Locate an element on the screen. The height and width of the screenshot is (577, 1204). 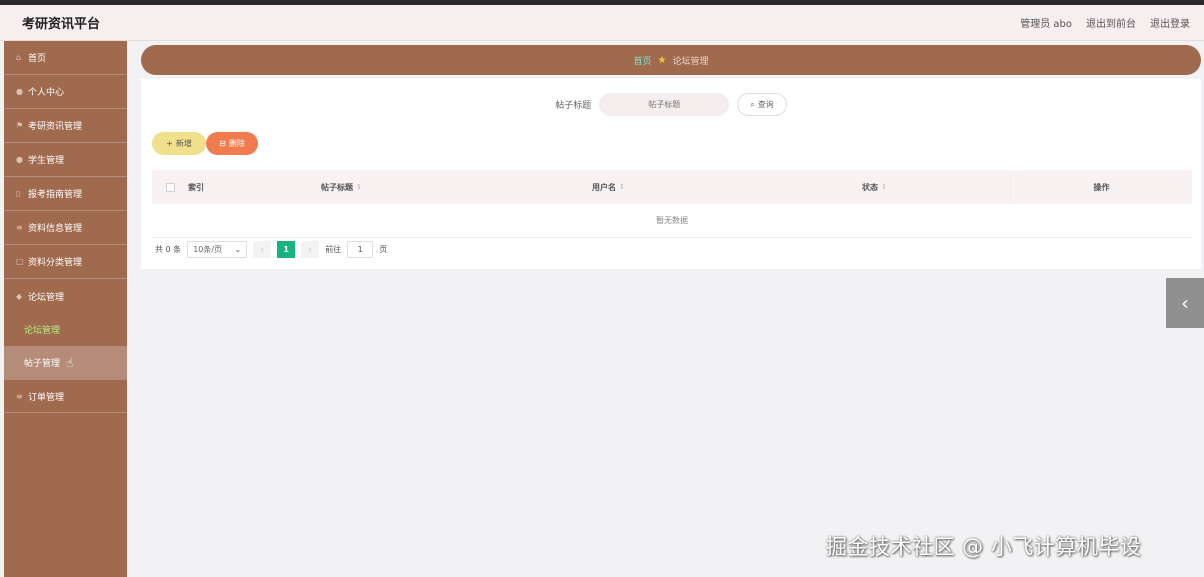
top-header: 考研资讯平台 管理员 abo 退出到前台 退出登录 is located at coordinates (602, 23).